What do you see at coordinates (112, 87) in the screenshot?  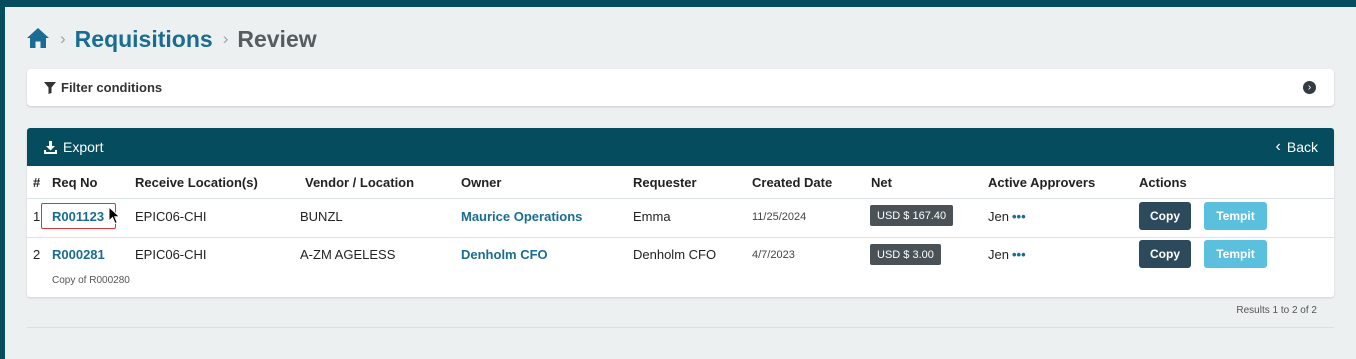 I see `filter-conditions-label: Filter conditions` at bounding box center [112, 87].